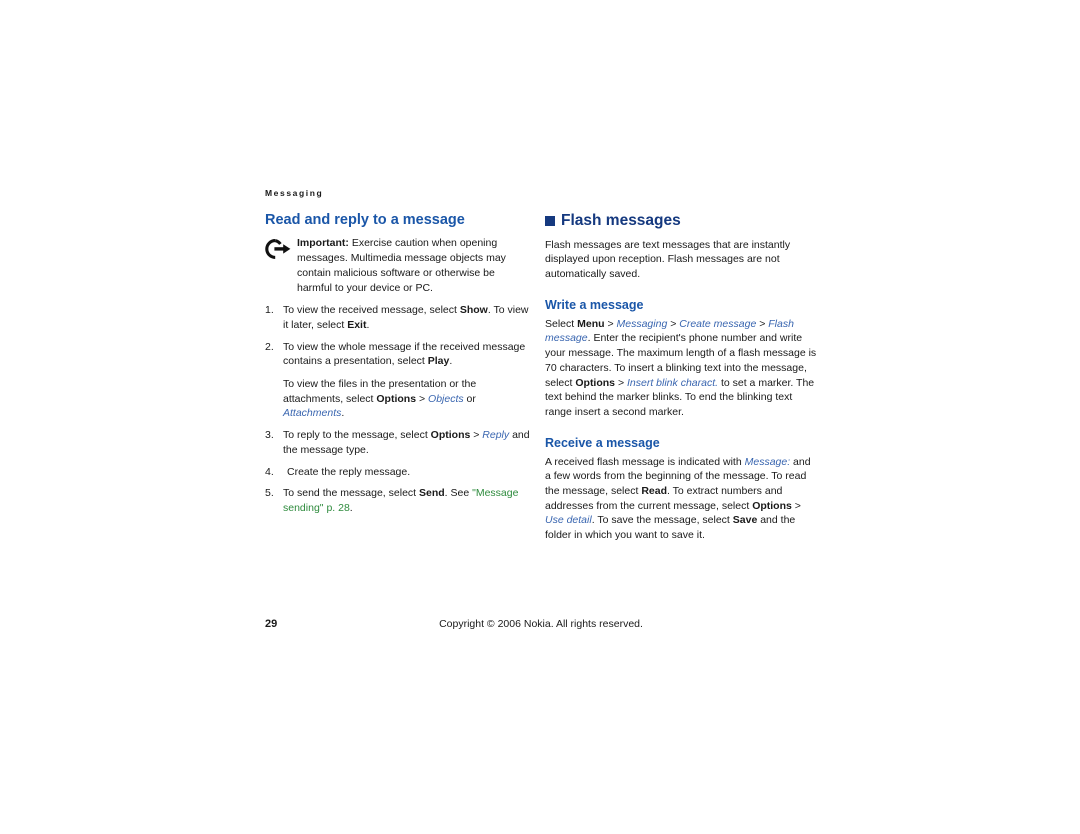  Describe the element at coordinates (602, 442) in the screenshot. I see `subsection-title-receive-a-message: Receive a message` at that location.